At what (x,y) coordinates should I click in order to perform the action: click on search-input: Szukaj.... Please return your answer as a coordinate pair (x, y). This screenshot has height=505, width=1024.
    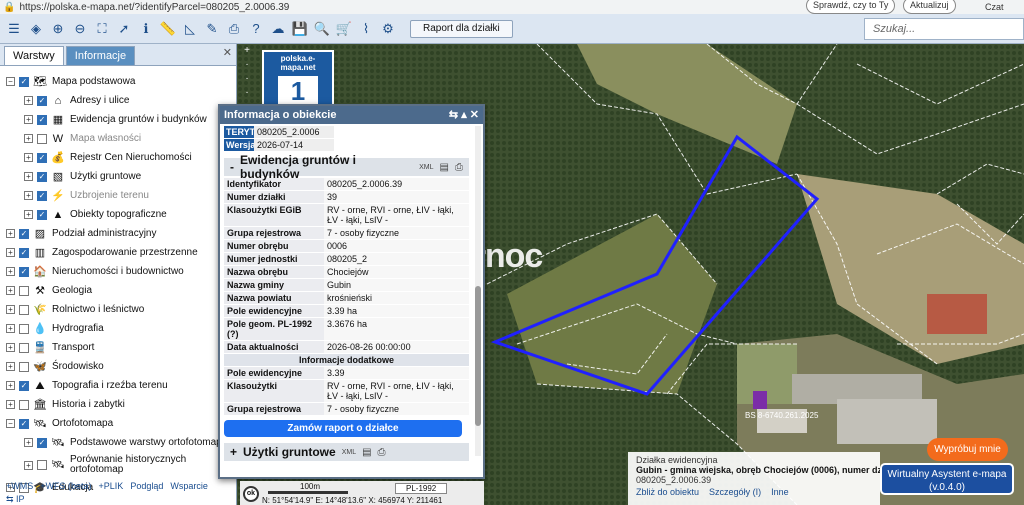
    Looking at the image, I should click on (944, 29).